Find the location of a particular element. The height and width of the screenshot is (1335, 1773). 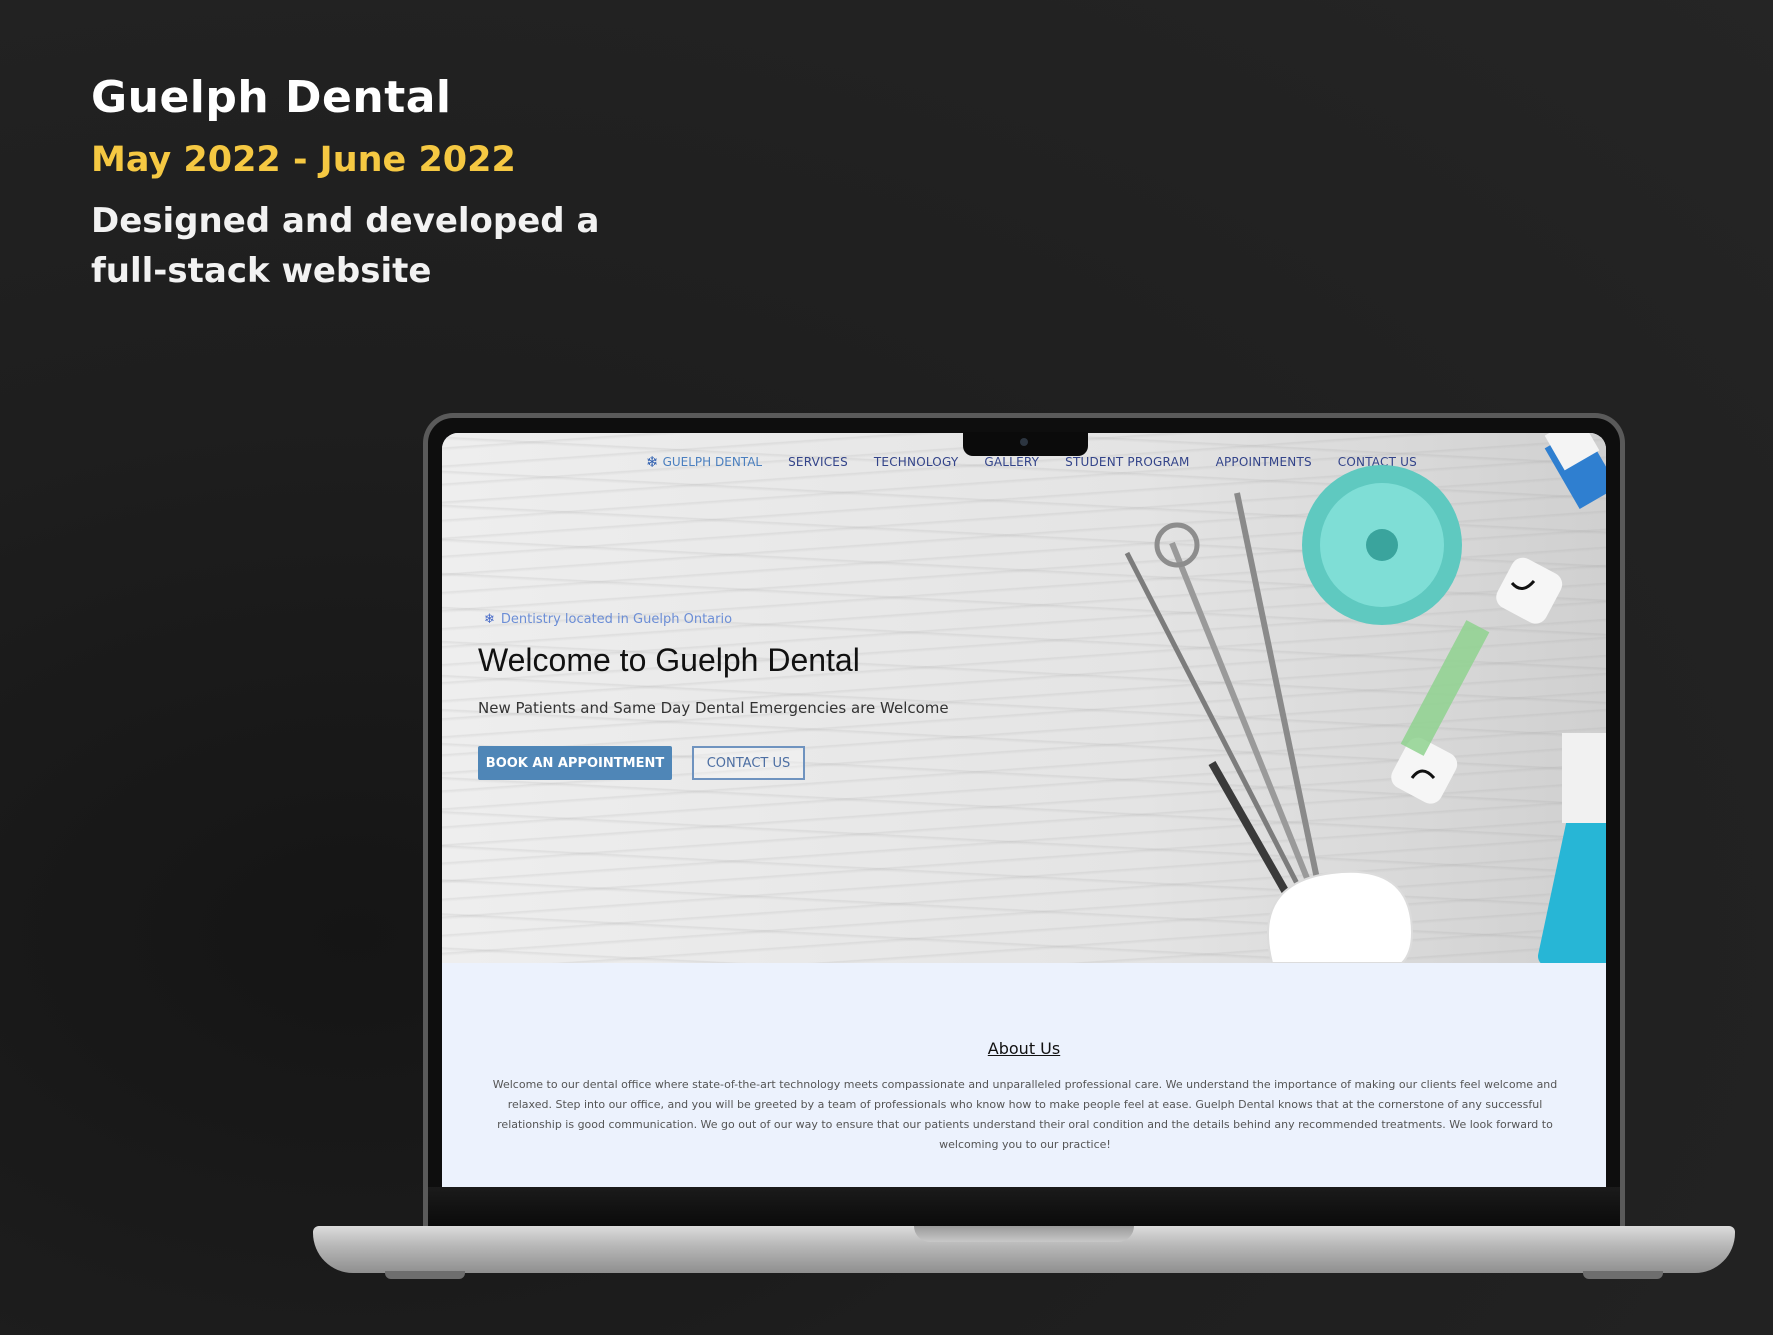

nav-item-services: SERVICES is located at coordinates (818, 462).